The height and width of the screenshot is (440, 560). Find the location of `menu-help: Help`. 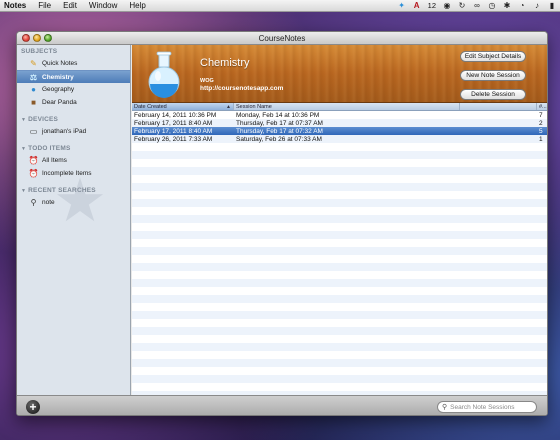

menu-help: Help is located at coordinates (137, 5).